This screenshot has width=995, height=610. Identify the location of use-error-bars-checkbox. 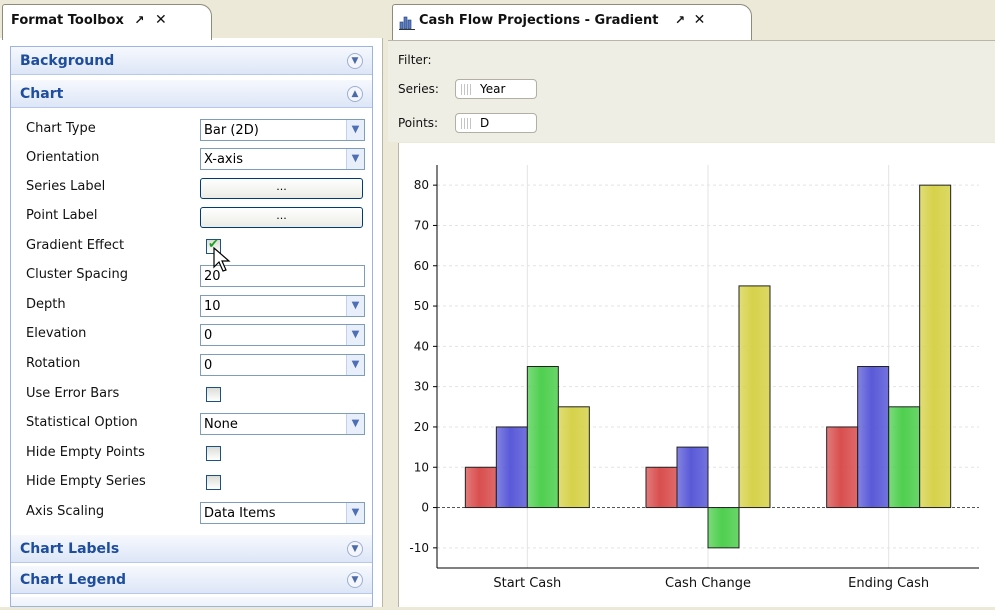
(213, 394).